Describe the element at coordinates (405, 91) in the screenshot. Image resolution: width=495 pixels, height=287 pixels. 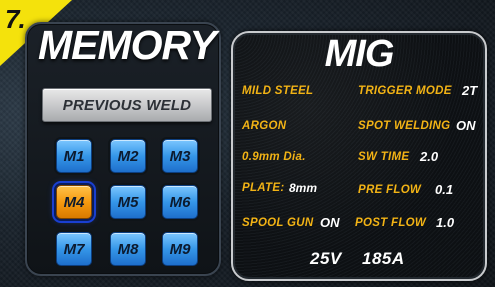
I see `trigger-mode-label: TRIGGER MODE` at that location.